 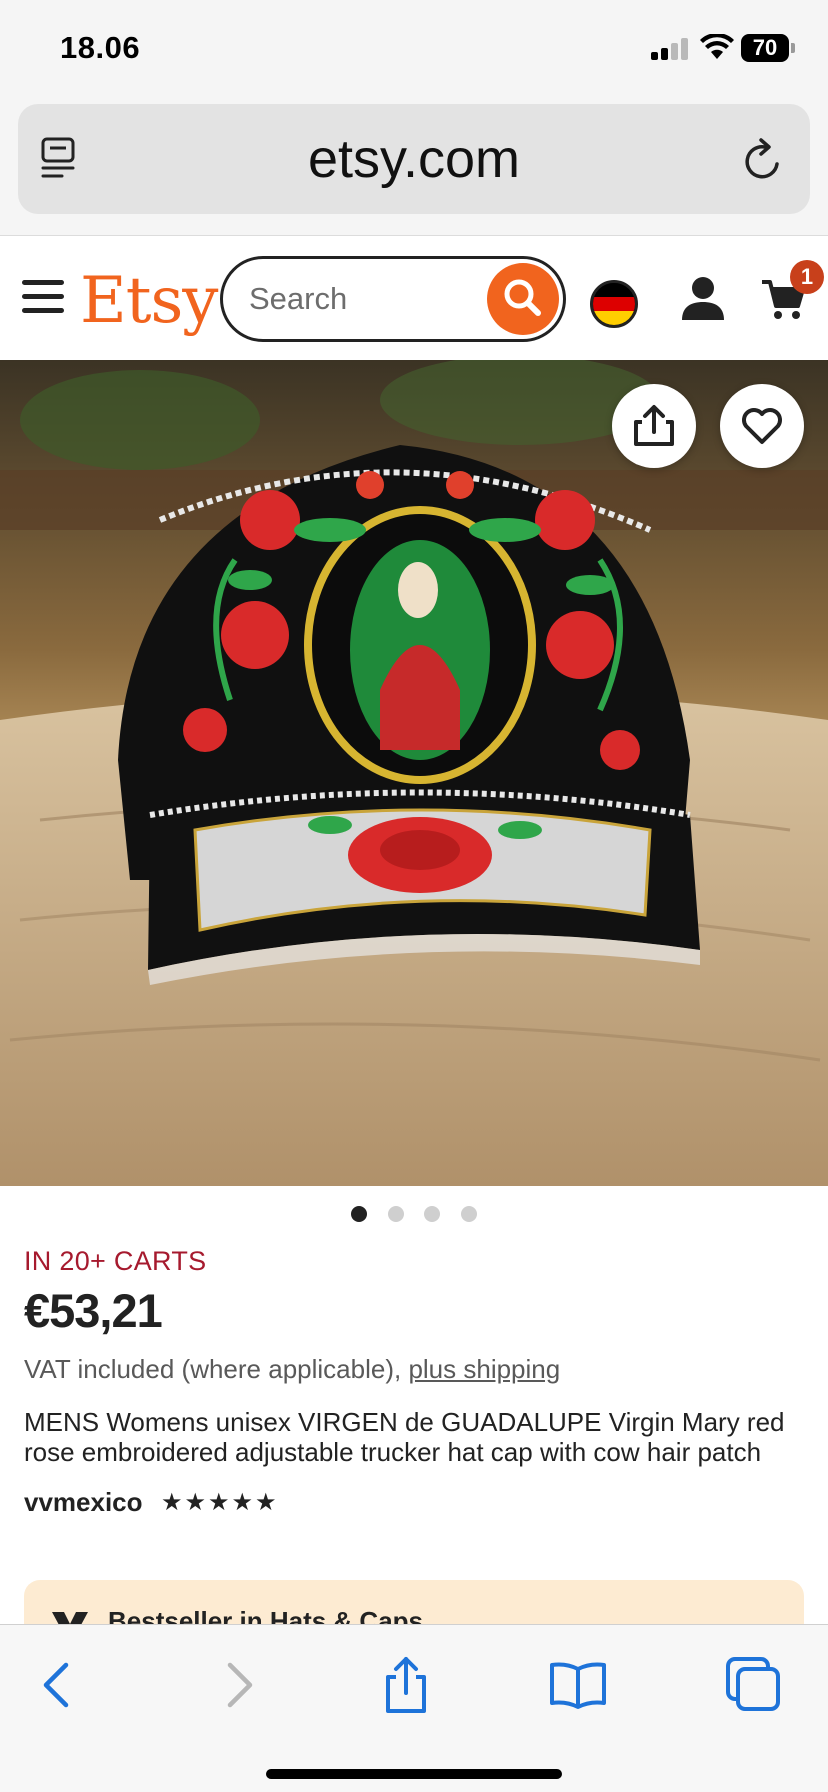 What do you see at coordinates (43, 297) in the screenshot?
I see `menu-icon` at bounding box center [43, 297].